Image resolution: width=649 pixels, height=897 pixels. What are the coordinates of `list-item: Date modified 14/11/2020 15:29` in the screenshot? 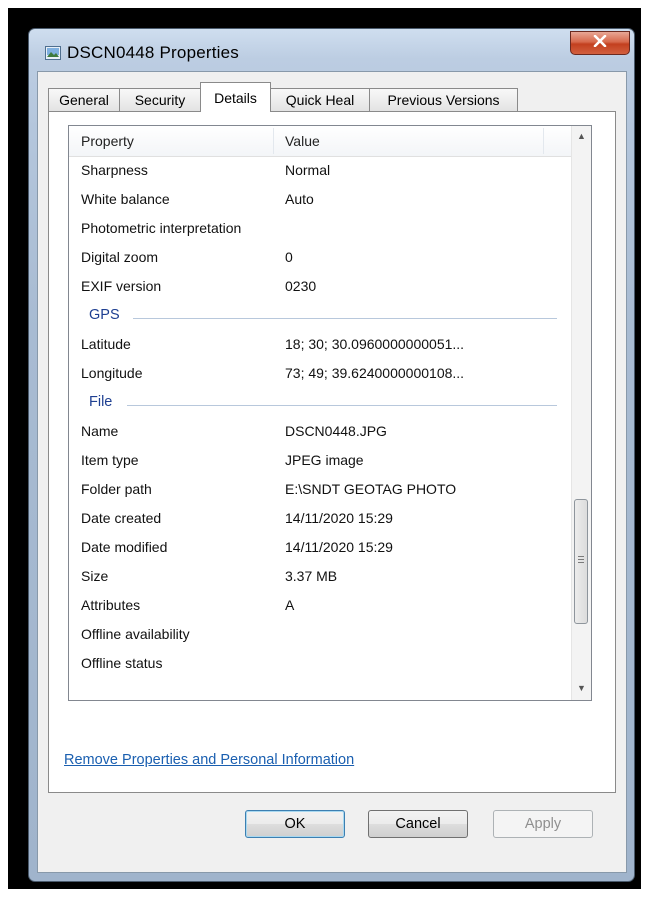 It's located at (320, 548).